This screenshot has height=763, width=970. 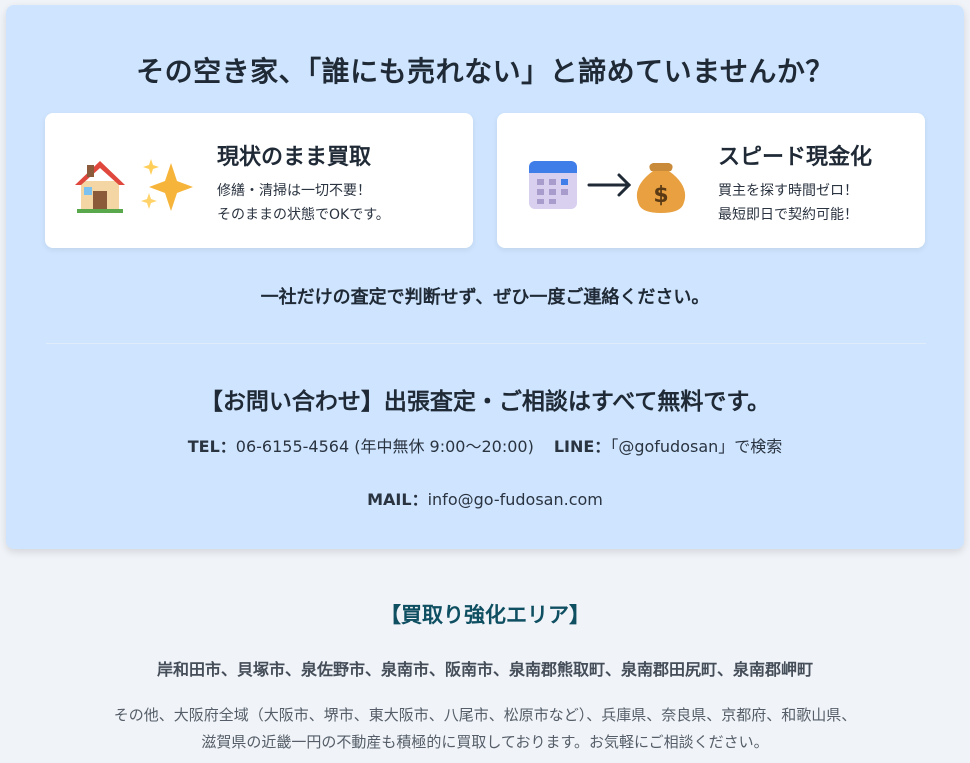 What do you see at coordinates (167, 185) in the screenshot?
I see `sparkles-icon` at bounding box center [167, 185].